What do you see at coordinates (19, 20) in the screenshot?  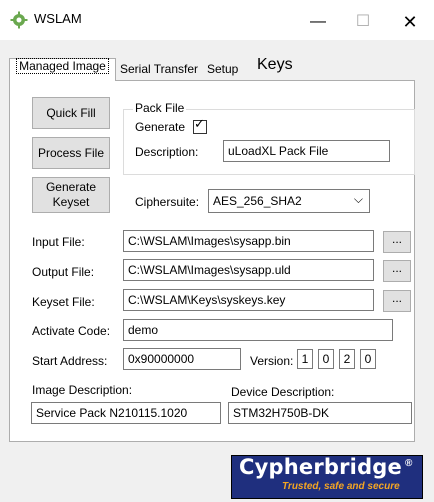 I see `gear-icon` at bounding box center [19, 20].